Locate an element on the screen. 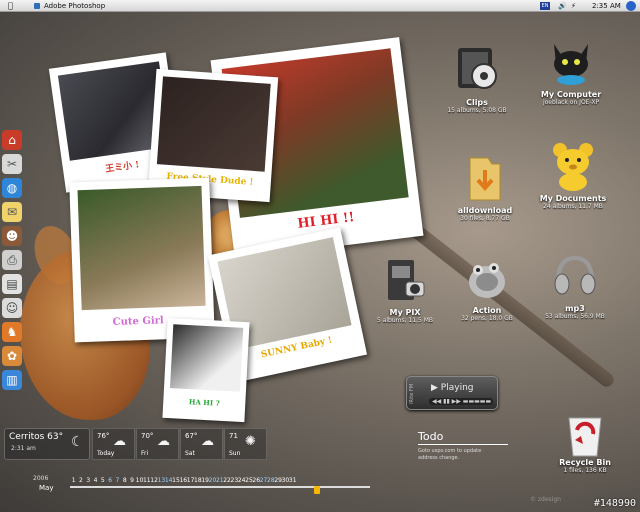 The image size is (640, 512). calendar-day: 24 is located at coordinates (242, 480).